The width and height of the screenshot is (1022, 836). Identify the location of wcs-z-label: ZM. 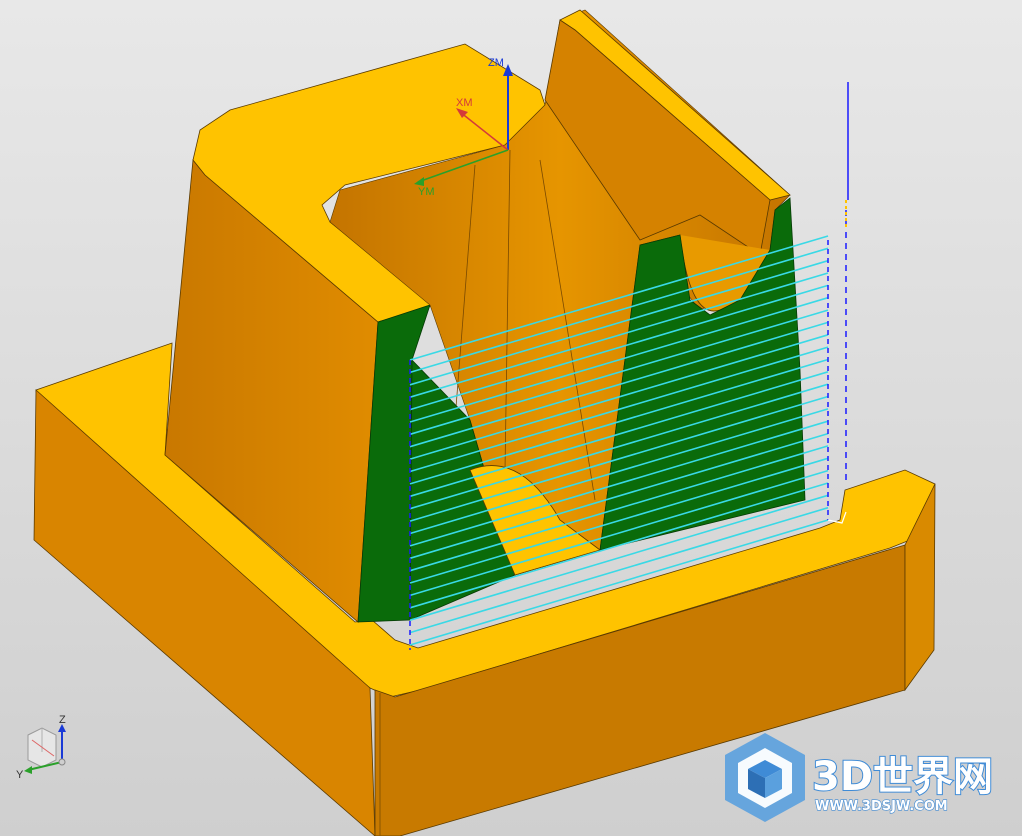
(496, 63).